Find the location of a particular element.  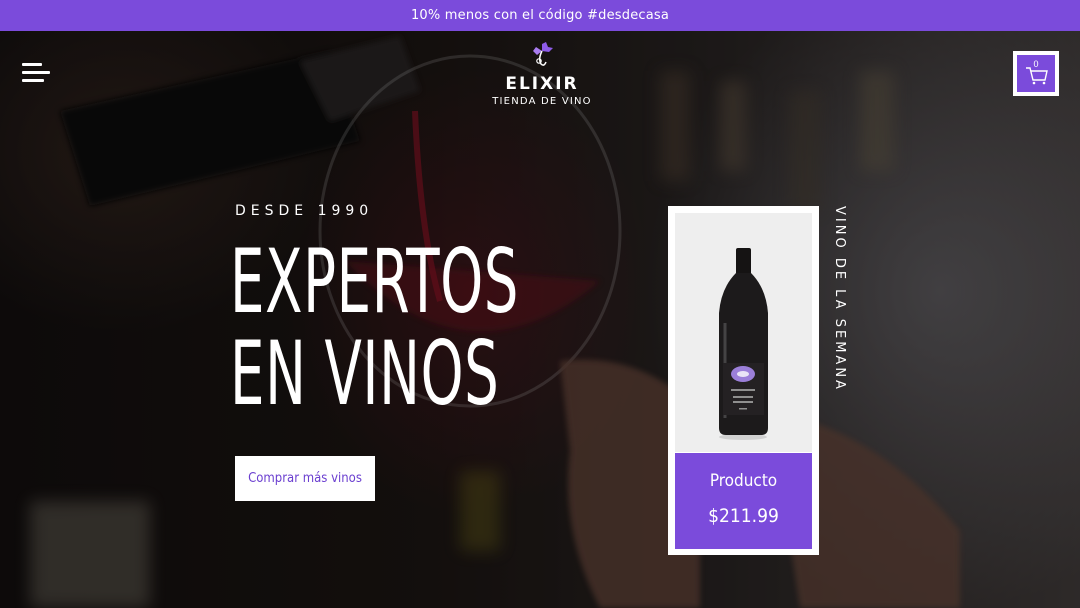

grape-logo-icon is located at coordinates (543, 54).